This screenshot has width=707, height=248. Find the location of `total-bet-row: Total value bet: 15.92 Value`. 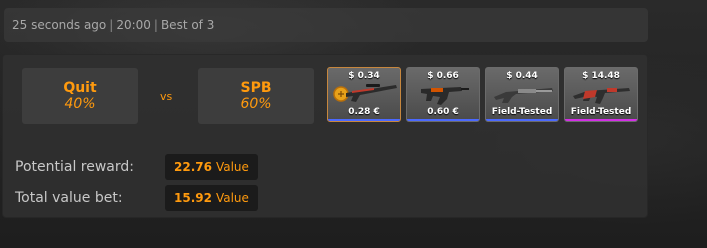

total-bet-row: Total value bet: 15.92 Value is located at coordinates (136, 198).